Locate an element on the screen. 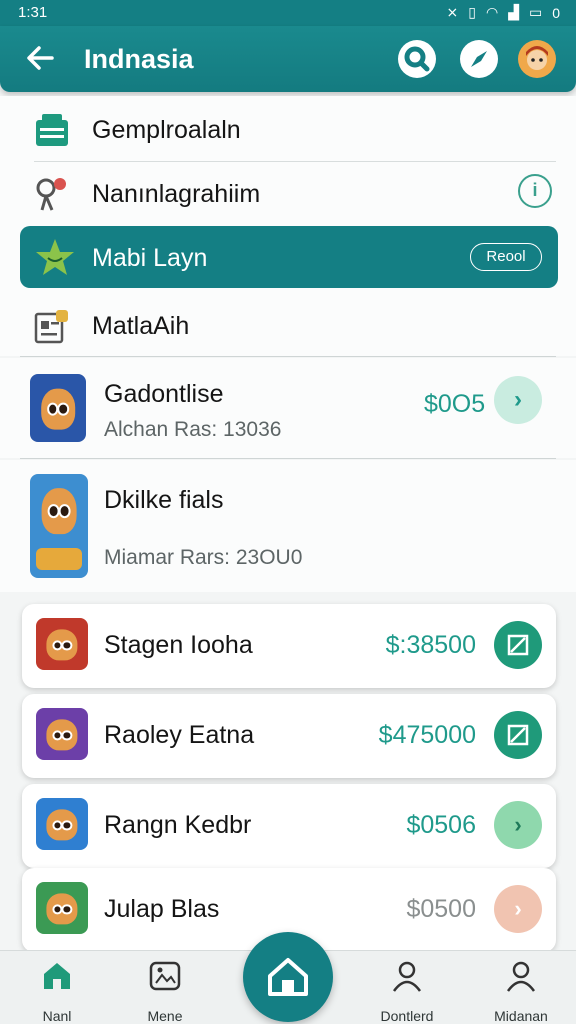  briefcase-icon is located at coordinates (52, 130).